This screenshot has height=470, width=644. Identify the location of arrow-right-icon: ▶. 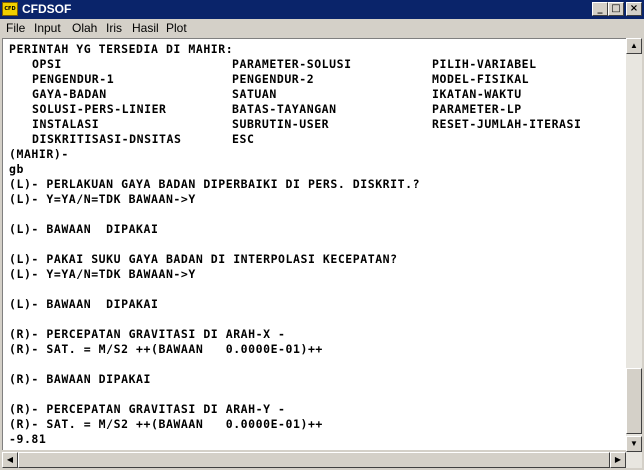
(618, 459).